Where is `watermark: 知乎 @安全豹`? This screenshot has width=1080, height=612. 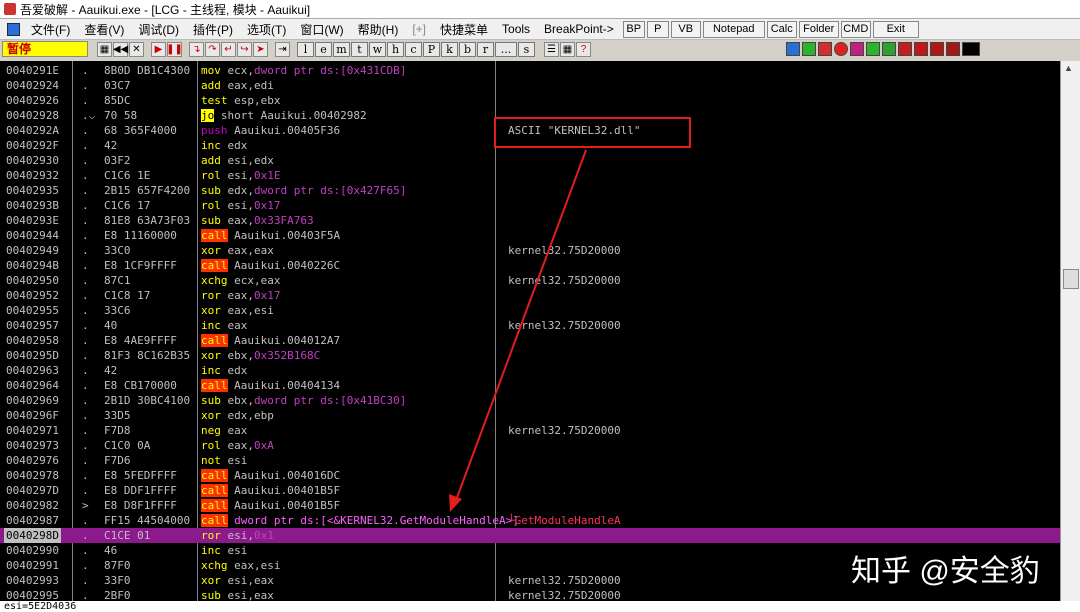 watermark: 知乎 @安全豹 is located at coordinates (945, 571).